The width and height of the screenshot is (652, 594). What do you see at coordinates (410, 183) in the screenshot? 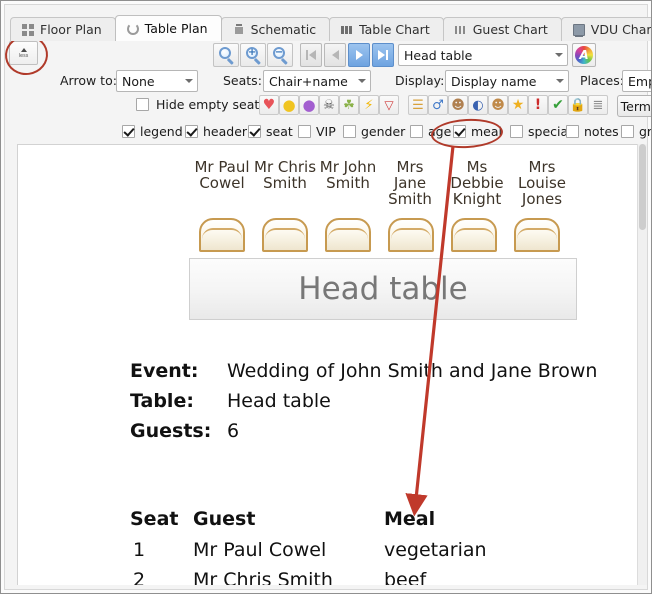
I see `seat-name-4: Mrs Jane Smith` at bounding box center [410, 183].